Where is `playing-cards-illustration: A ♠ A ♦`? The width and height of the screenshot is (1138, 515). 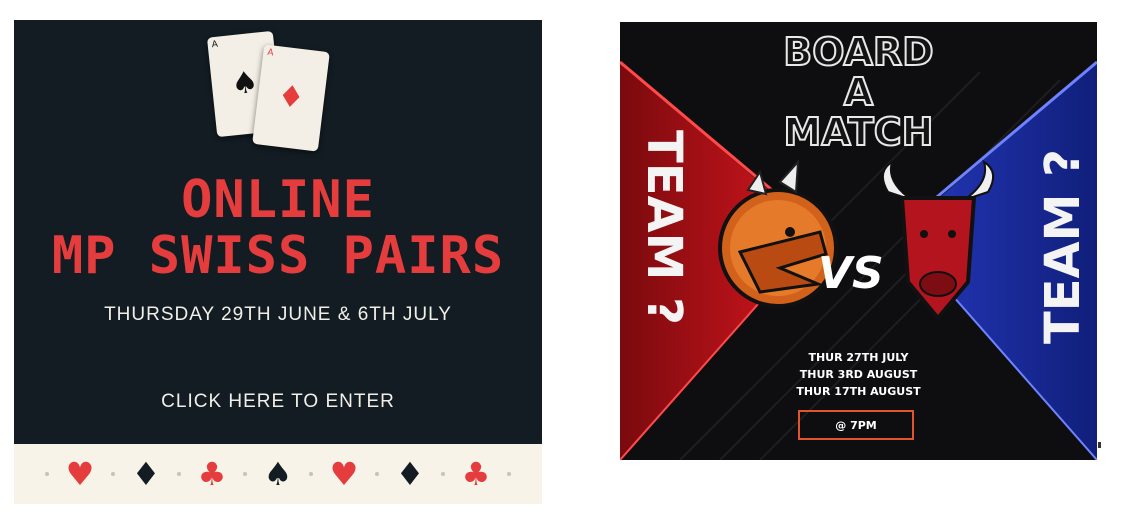
playing-cards-illustration: A ♠ A ♦ is located at coordinates (278, 101).